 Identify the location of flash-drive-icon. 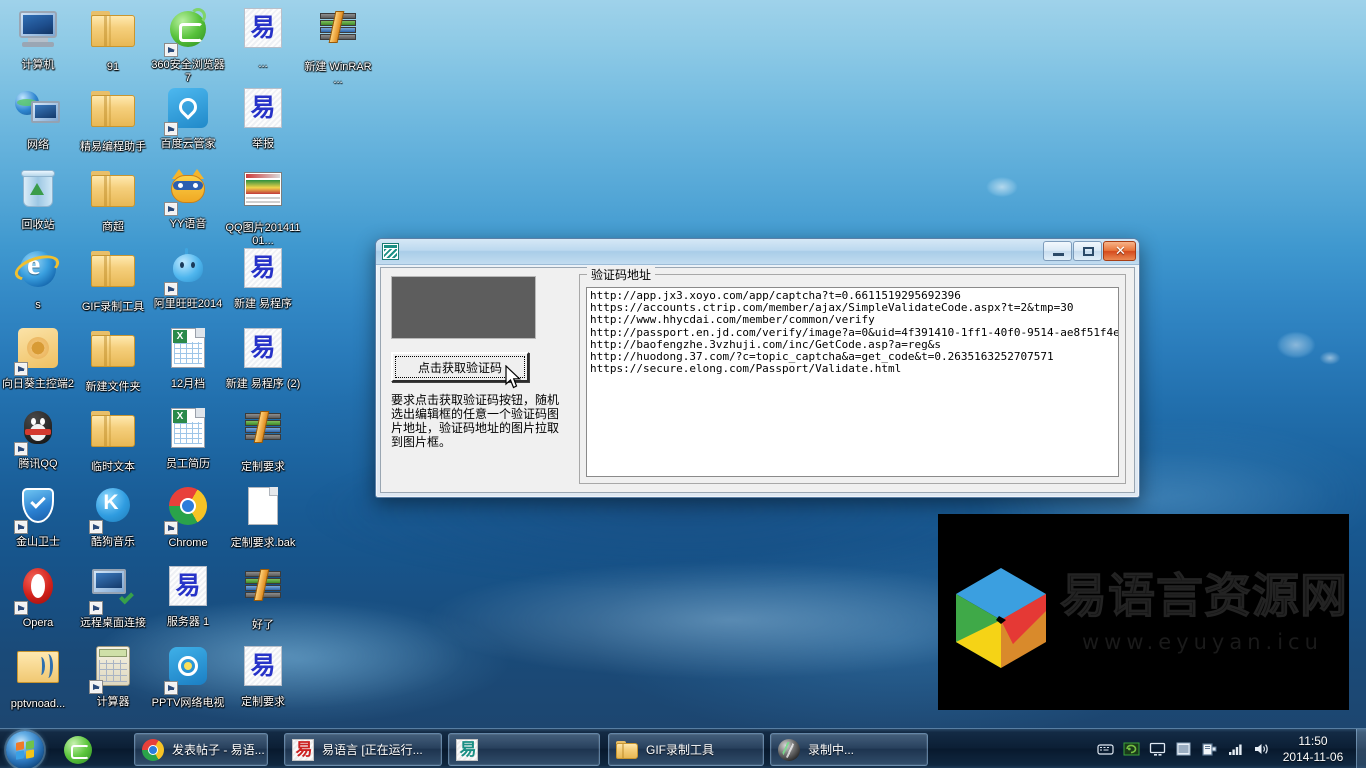
(1209, 749).